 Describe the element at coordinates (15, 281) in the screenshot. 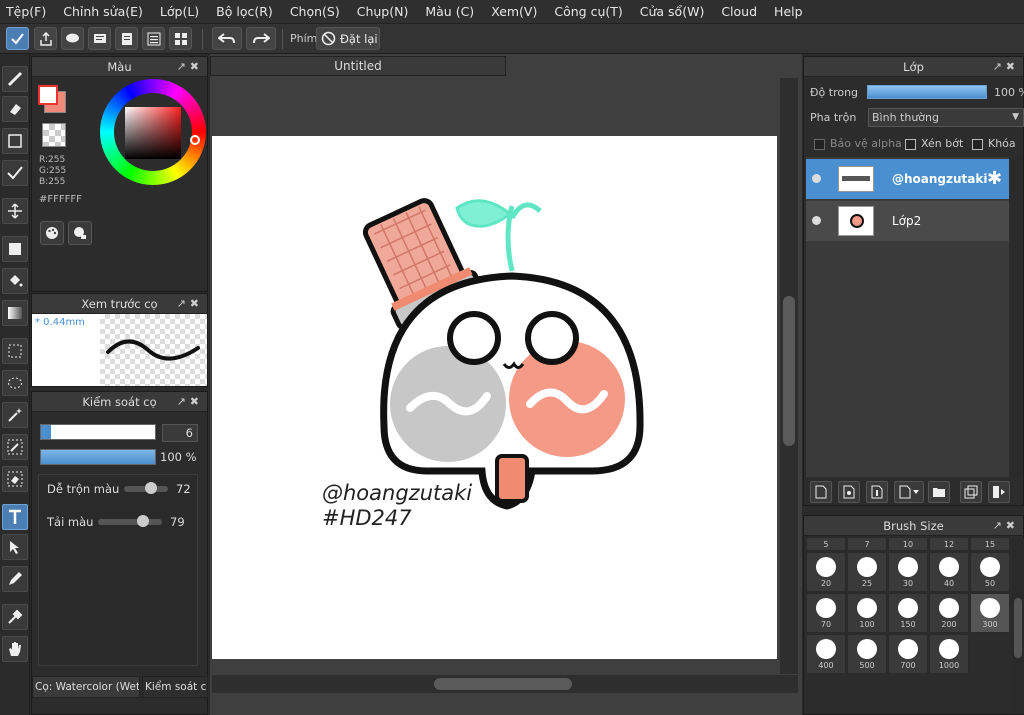

I see `bucket-tool-icon` at that location.